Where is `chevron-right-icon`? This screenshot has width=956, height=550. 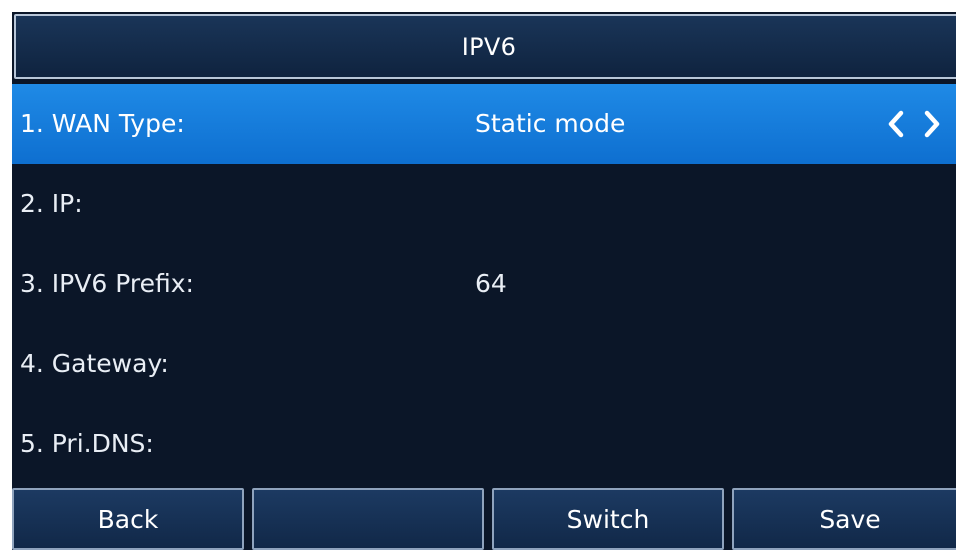 chevron-right-icon is located at coordinates (932, 124).